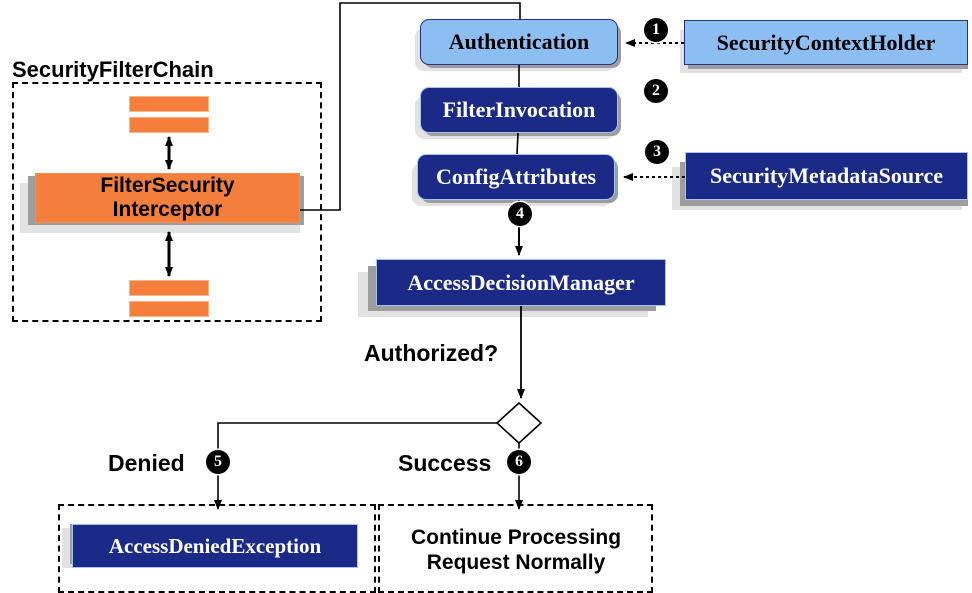 This screenshot has height=593, width=972. I want to click on continue-processing-label: Continue Processing Request Normally, so click(516, 549).